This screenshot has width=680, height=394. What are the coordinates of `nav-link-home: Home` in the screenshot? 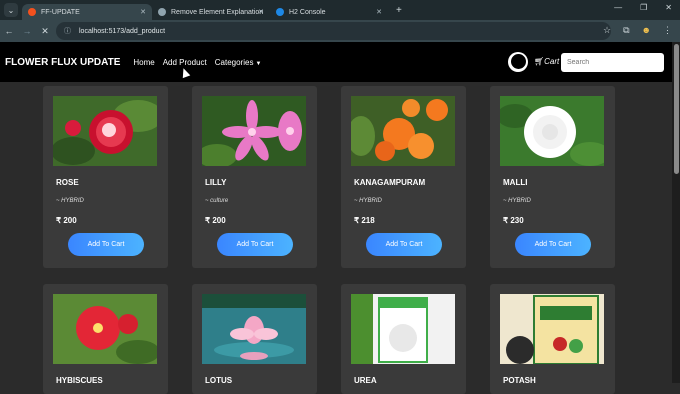 It's located at (143, 62).